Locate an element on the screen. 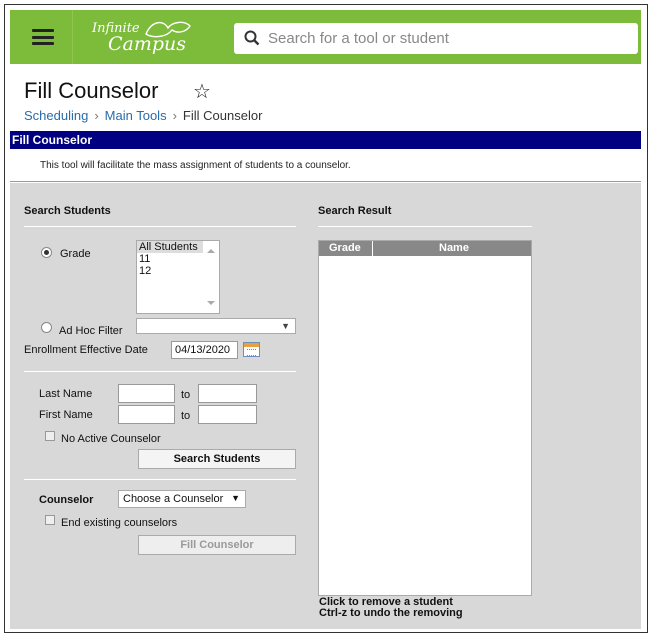 The width and height of the screenshot is (652, 637). grade-radio is located at coordinates (46, 252).